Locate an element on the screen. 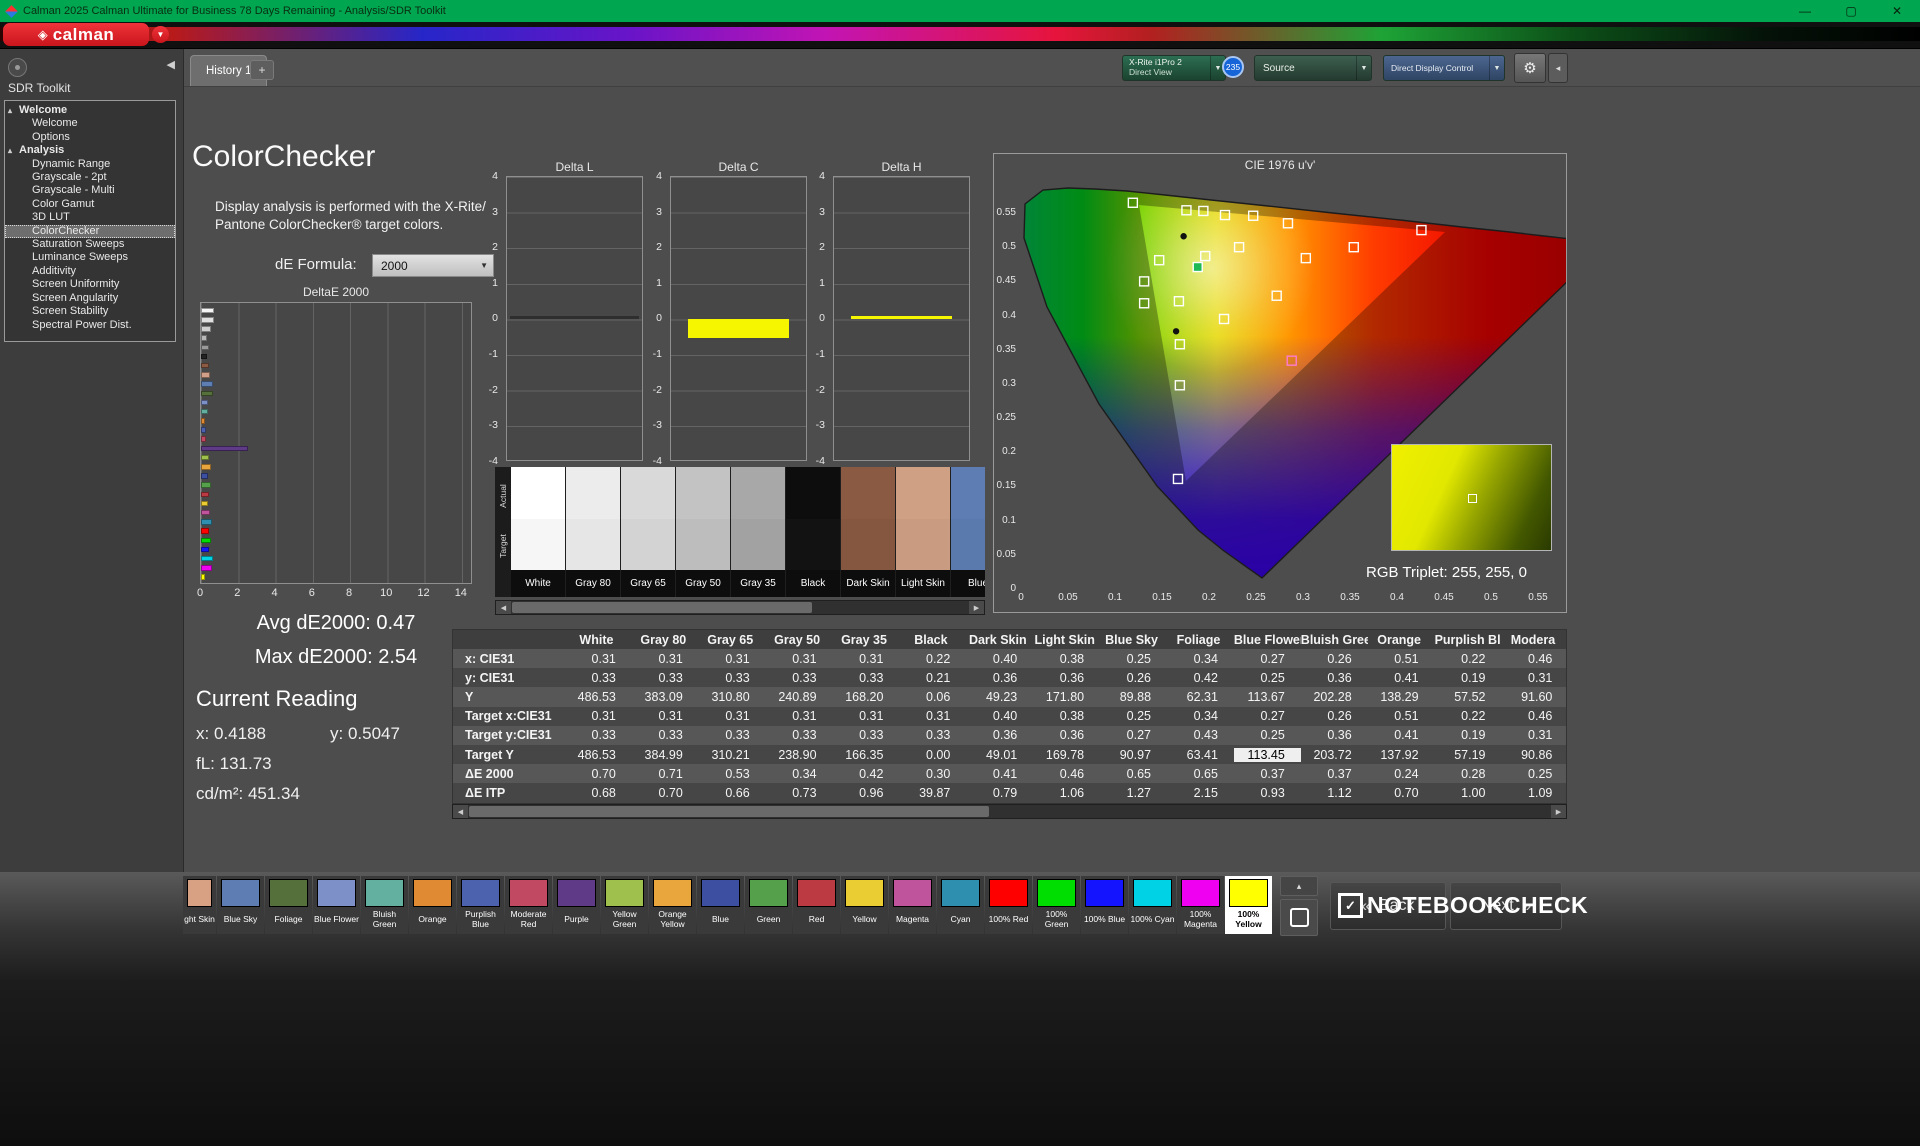 The height and width of the screenshot is (1146, 1920). meter-dropdown: X-Rite i1Pro 2 Direct View ▼ is located at coordinates (1174, 68).